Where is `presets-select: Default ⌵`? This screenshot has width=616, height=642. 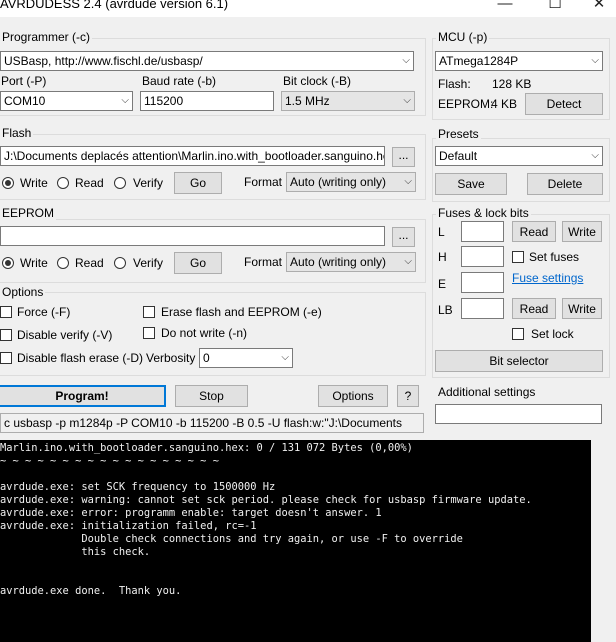
presets-select: Default ⌵ is located at coordinates (519, 156).